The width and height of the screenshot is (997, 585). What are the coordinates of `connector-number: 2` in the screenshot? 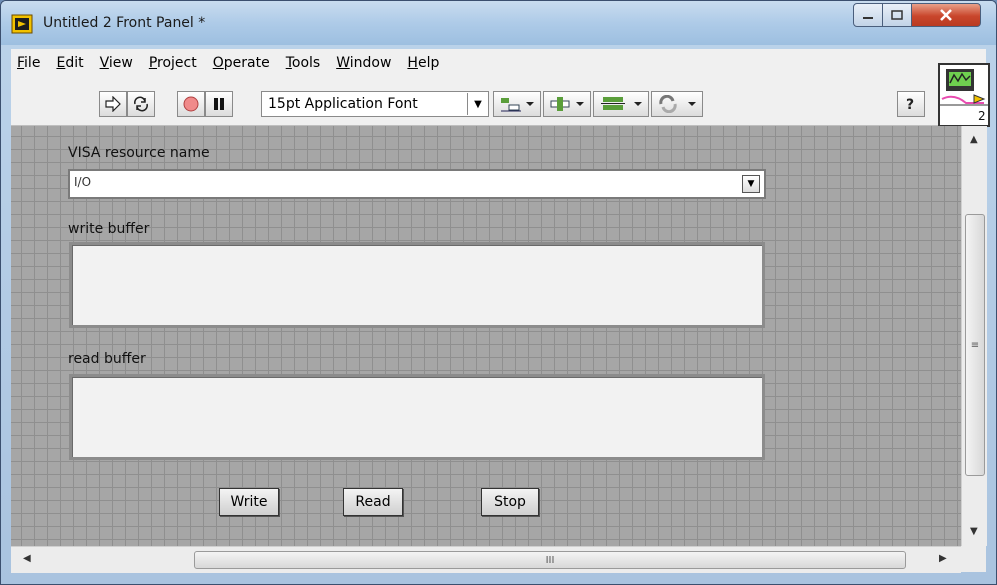 It's located at (982, 116).